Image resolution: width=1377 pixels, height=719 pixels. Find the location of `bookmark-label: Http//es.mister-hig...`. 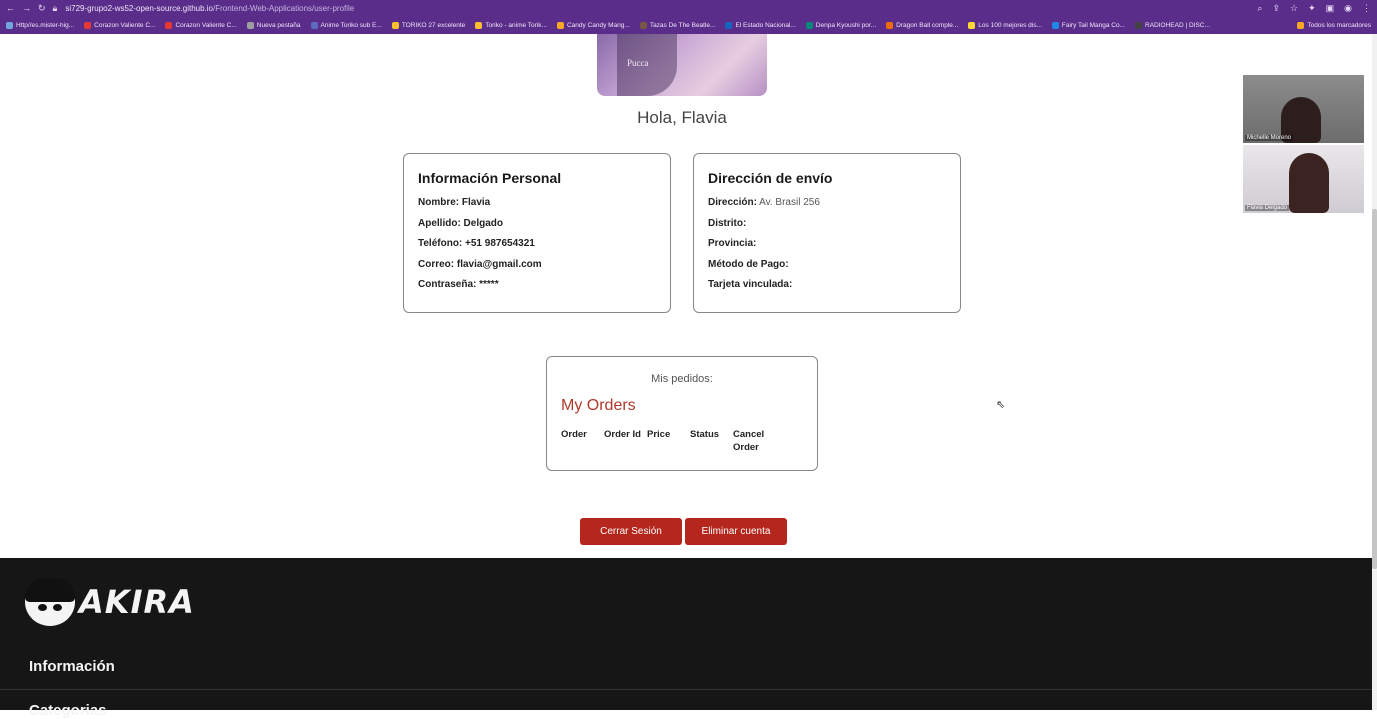

bookmark-label: Http//es.mister-hig... is located at coordinates (45, 25).